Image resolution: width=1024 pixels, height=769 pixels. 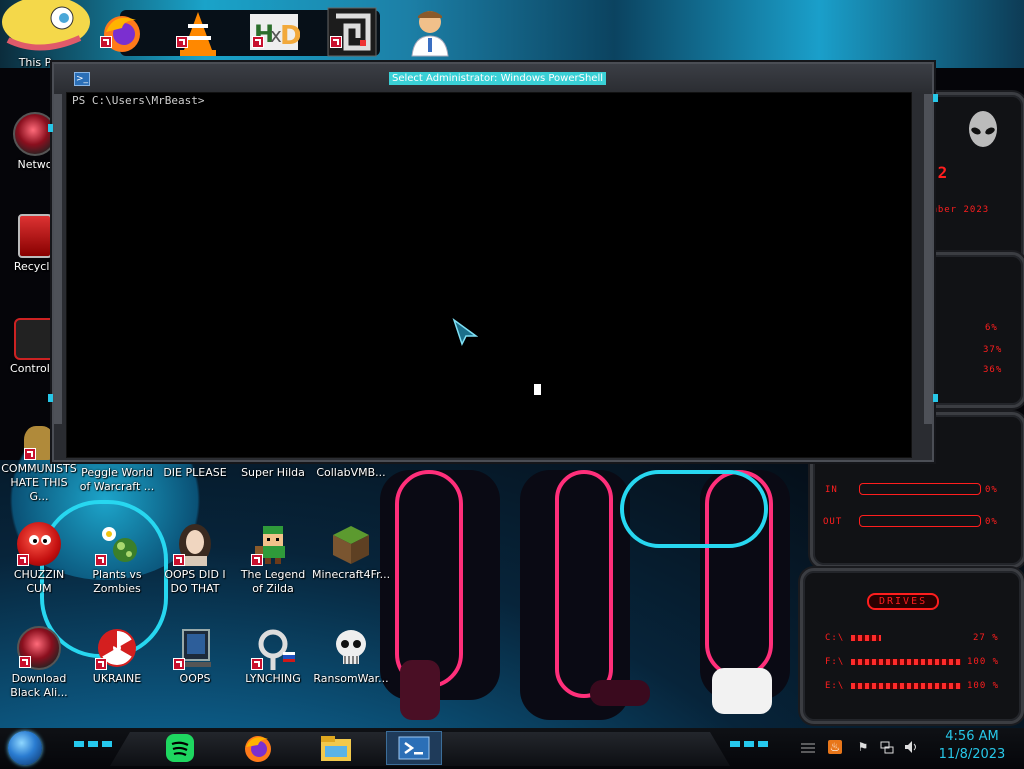 I want to click on date-widget: 02 ember 2023, so click(x=972, y=185).